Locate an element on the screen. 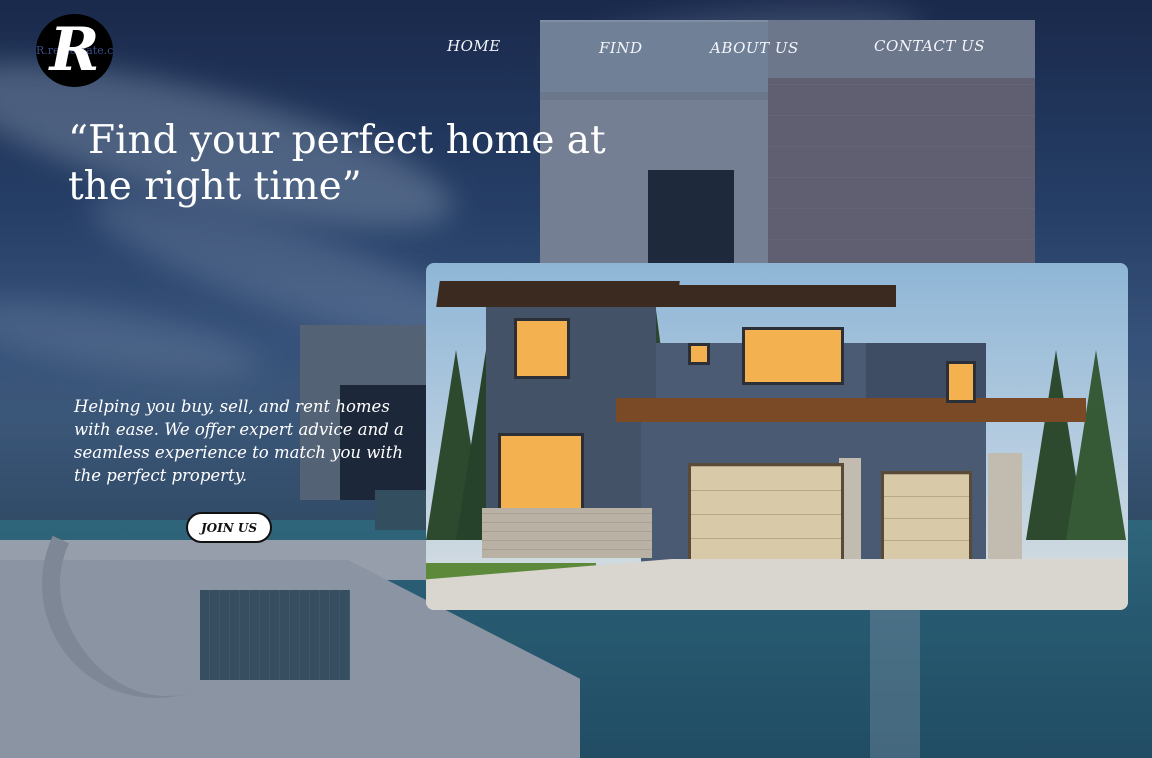  brand-logo-letter: R is located at coordinates (74, 50).